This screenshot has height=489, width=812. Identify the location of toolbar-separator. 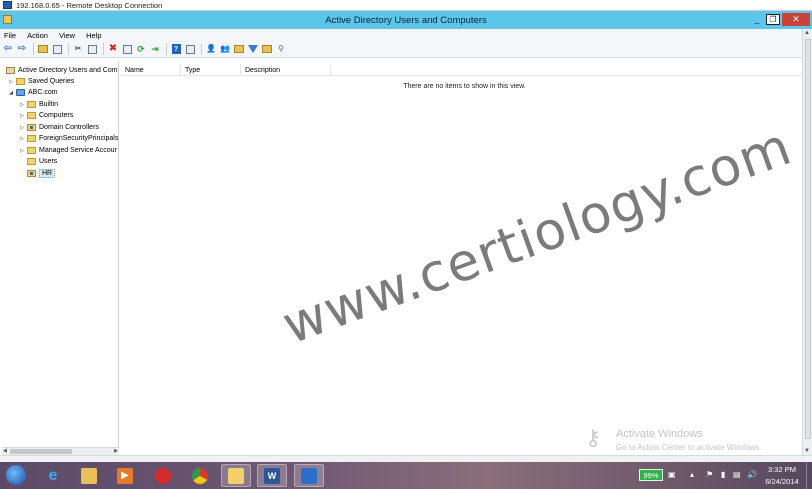
(166, 49).